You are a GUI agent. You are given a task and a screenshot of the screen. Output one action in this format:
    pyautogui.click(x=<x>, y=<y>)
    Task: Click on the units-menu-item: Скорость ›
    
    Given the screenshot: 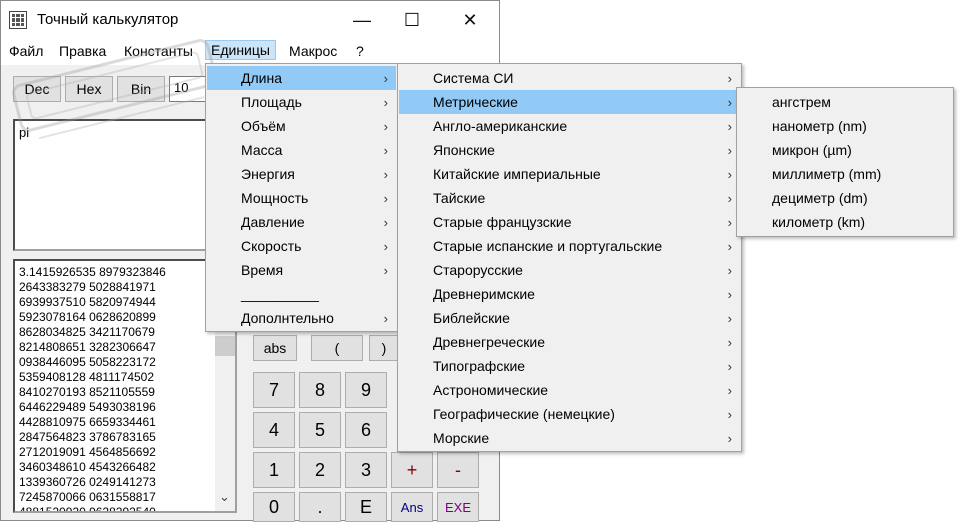 What is the action you would take?
    pyautogui.click(x=301, y=246)
    